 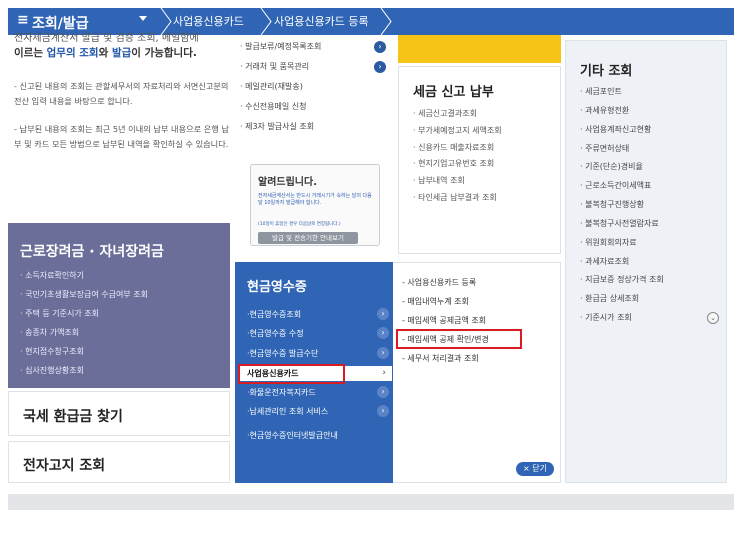 I want to click on expand-down-icon: ⌄, so click(x=713, y=318).